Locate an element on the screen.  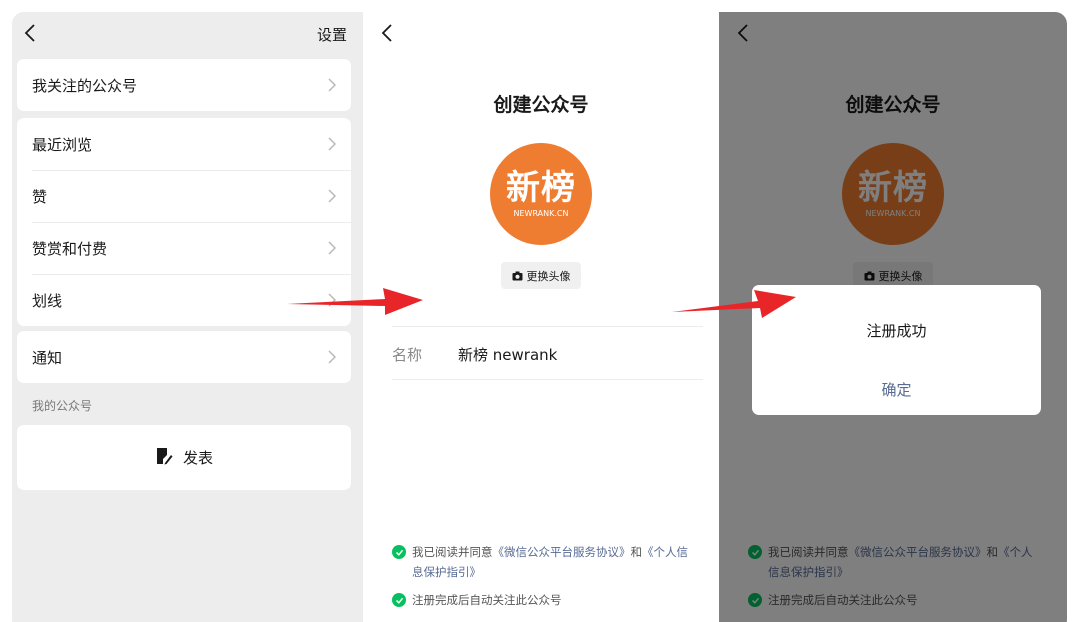
edit-document-icon is located at coordinates (164, 458).